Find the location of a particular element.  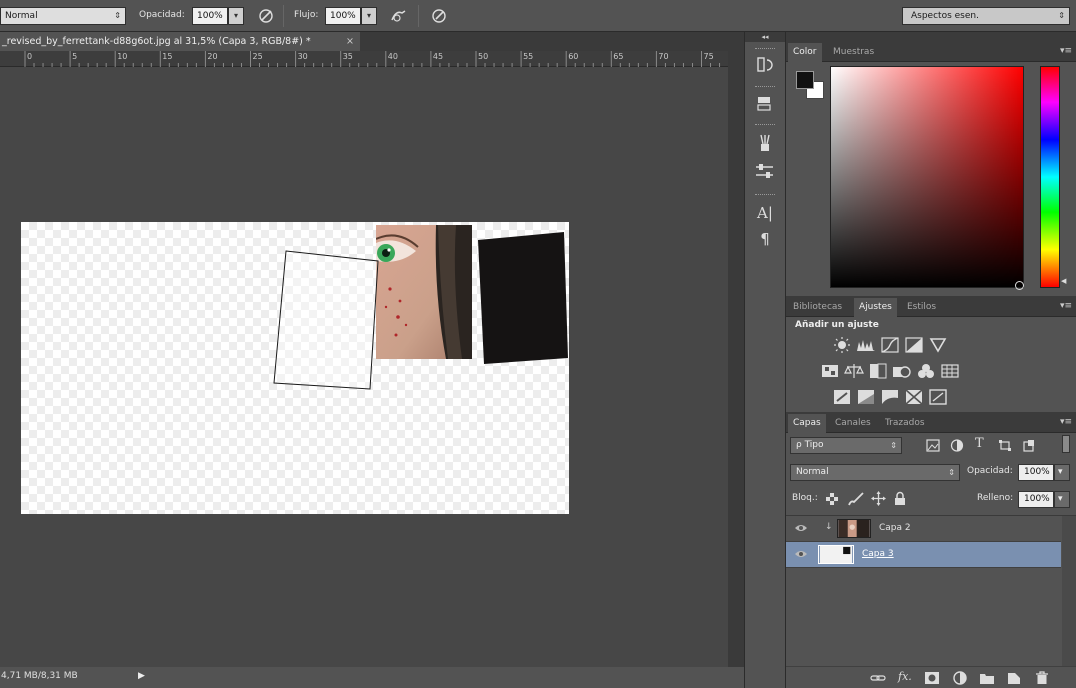

new-group-icon is located at coordinates (987, 678).